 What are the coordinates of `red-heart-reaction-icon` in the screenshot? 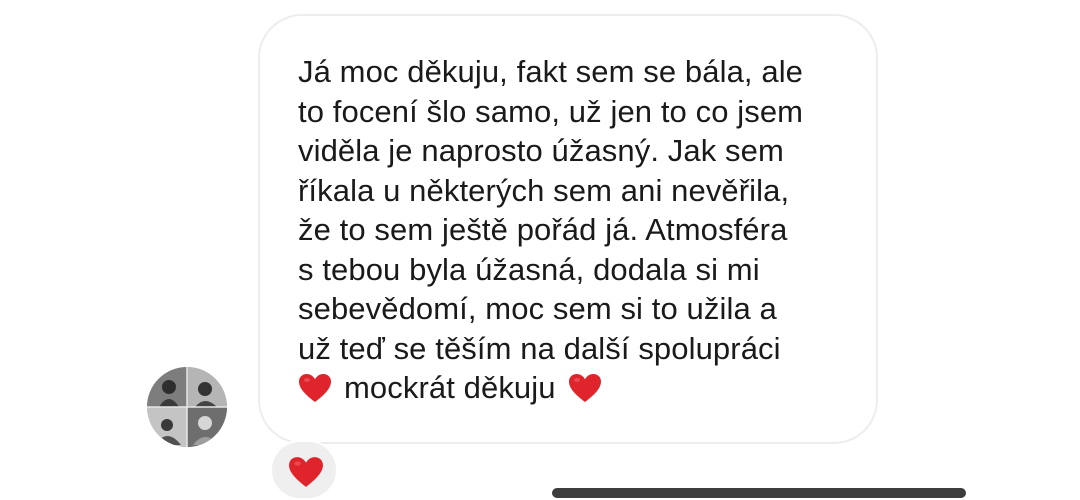 It's located at (306, 472).